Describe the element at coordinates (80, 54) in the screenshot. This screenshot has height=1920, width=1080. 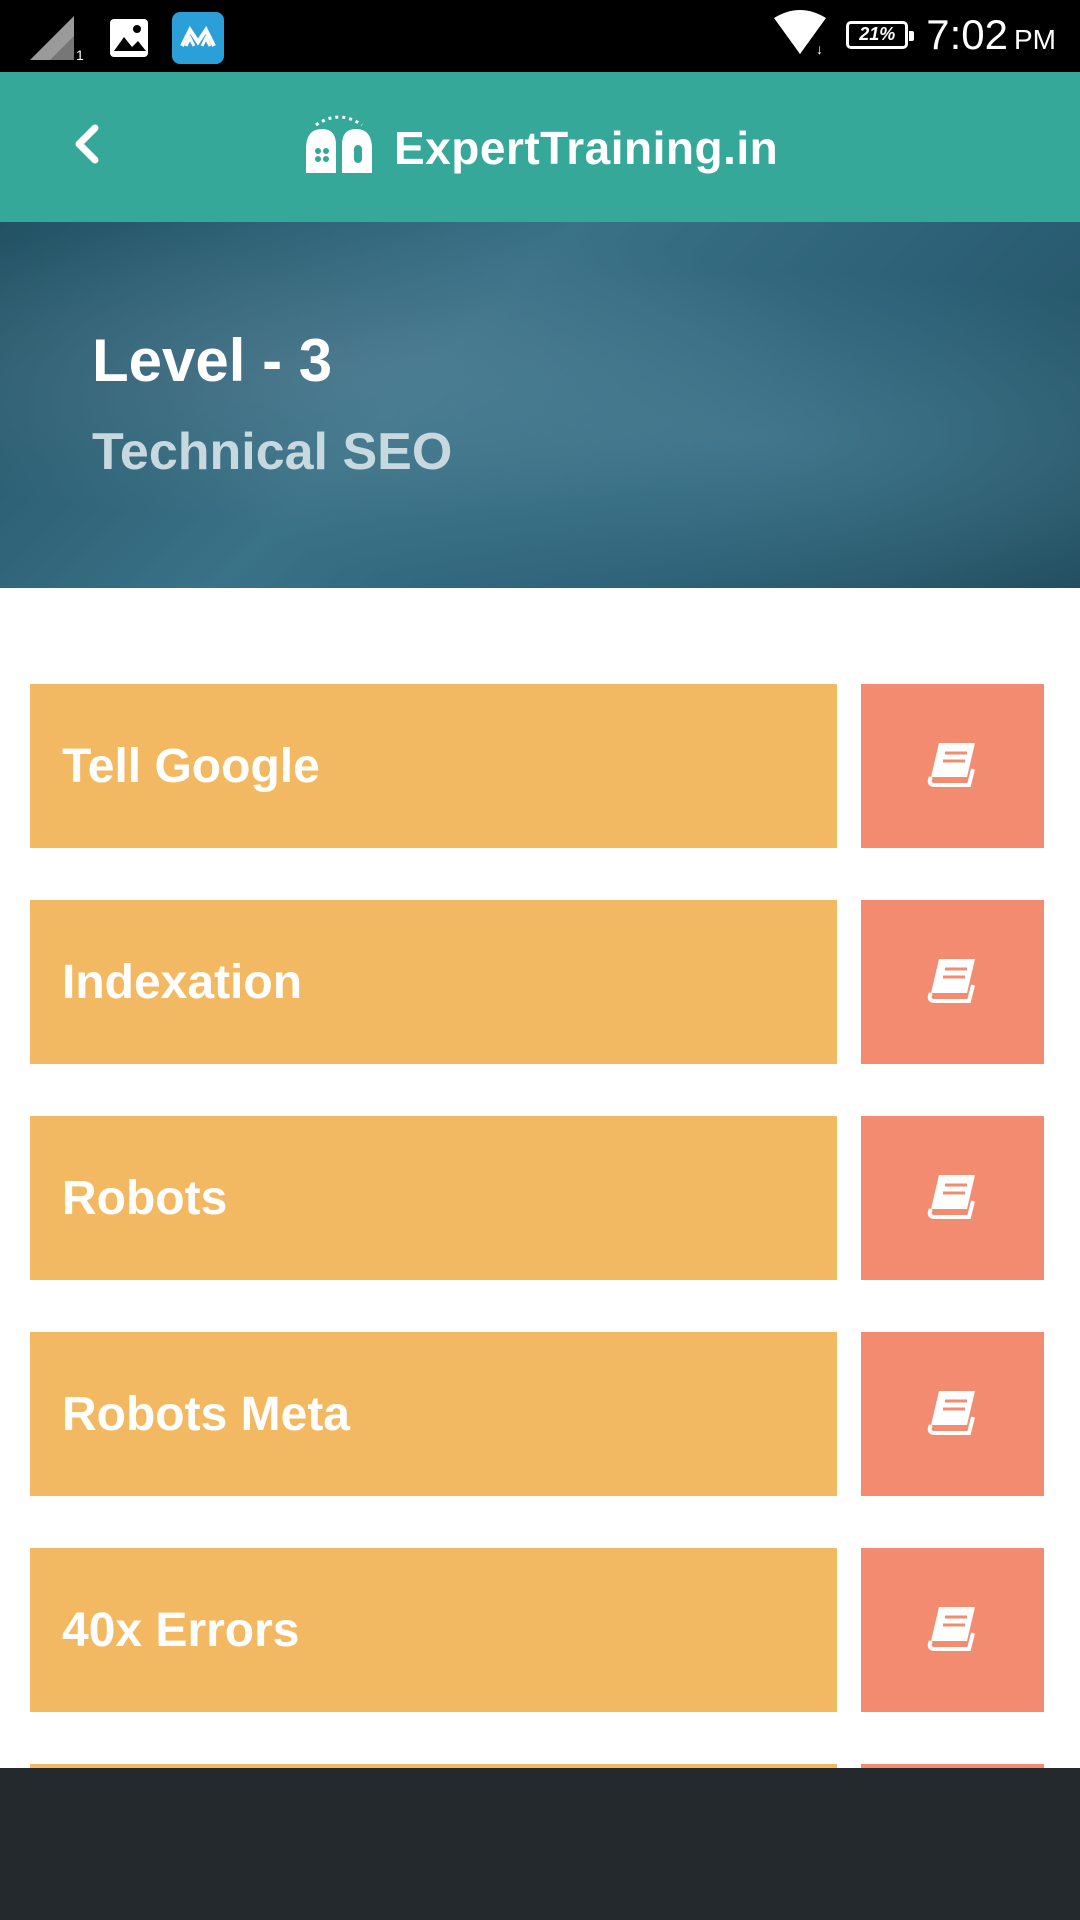
I see `svg-text: 1` at that location.